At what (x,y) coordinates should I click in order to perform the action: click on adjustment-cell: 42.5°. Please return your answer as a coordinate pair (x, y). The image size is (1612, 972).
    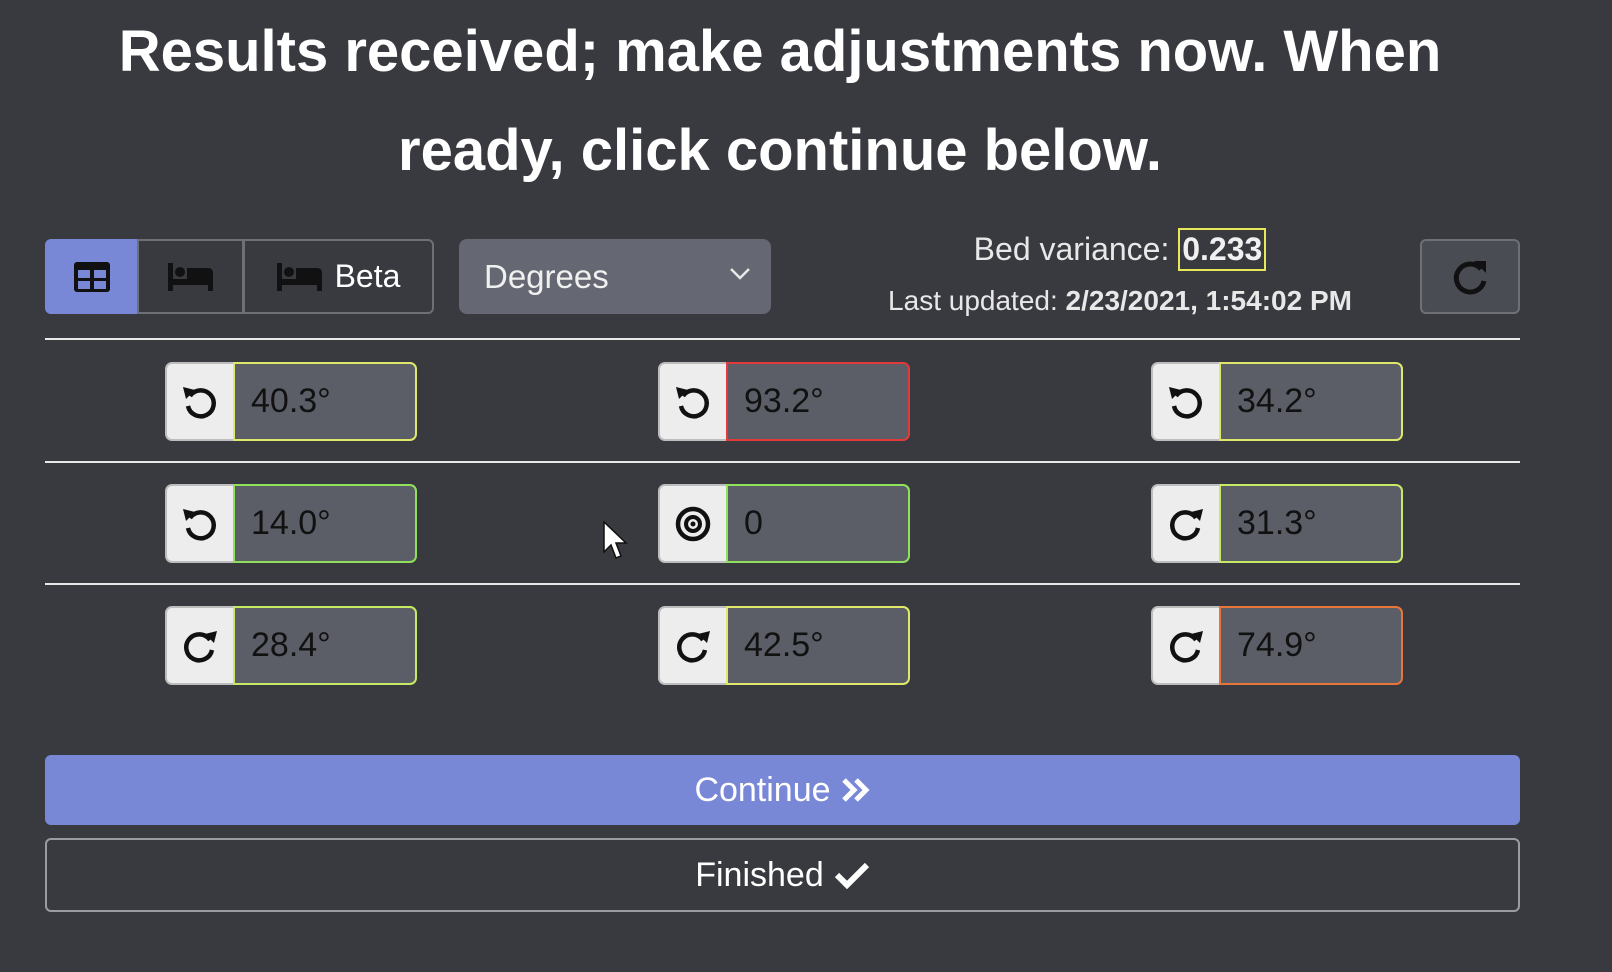
    Looking at the image, I should click on (784, 645).